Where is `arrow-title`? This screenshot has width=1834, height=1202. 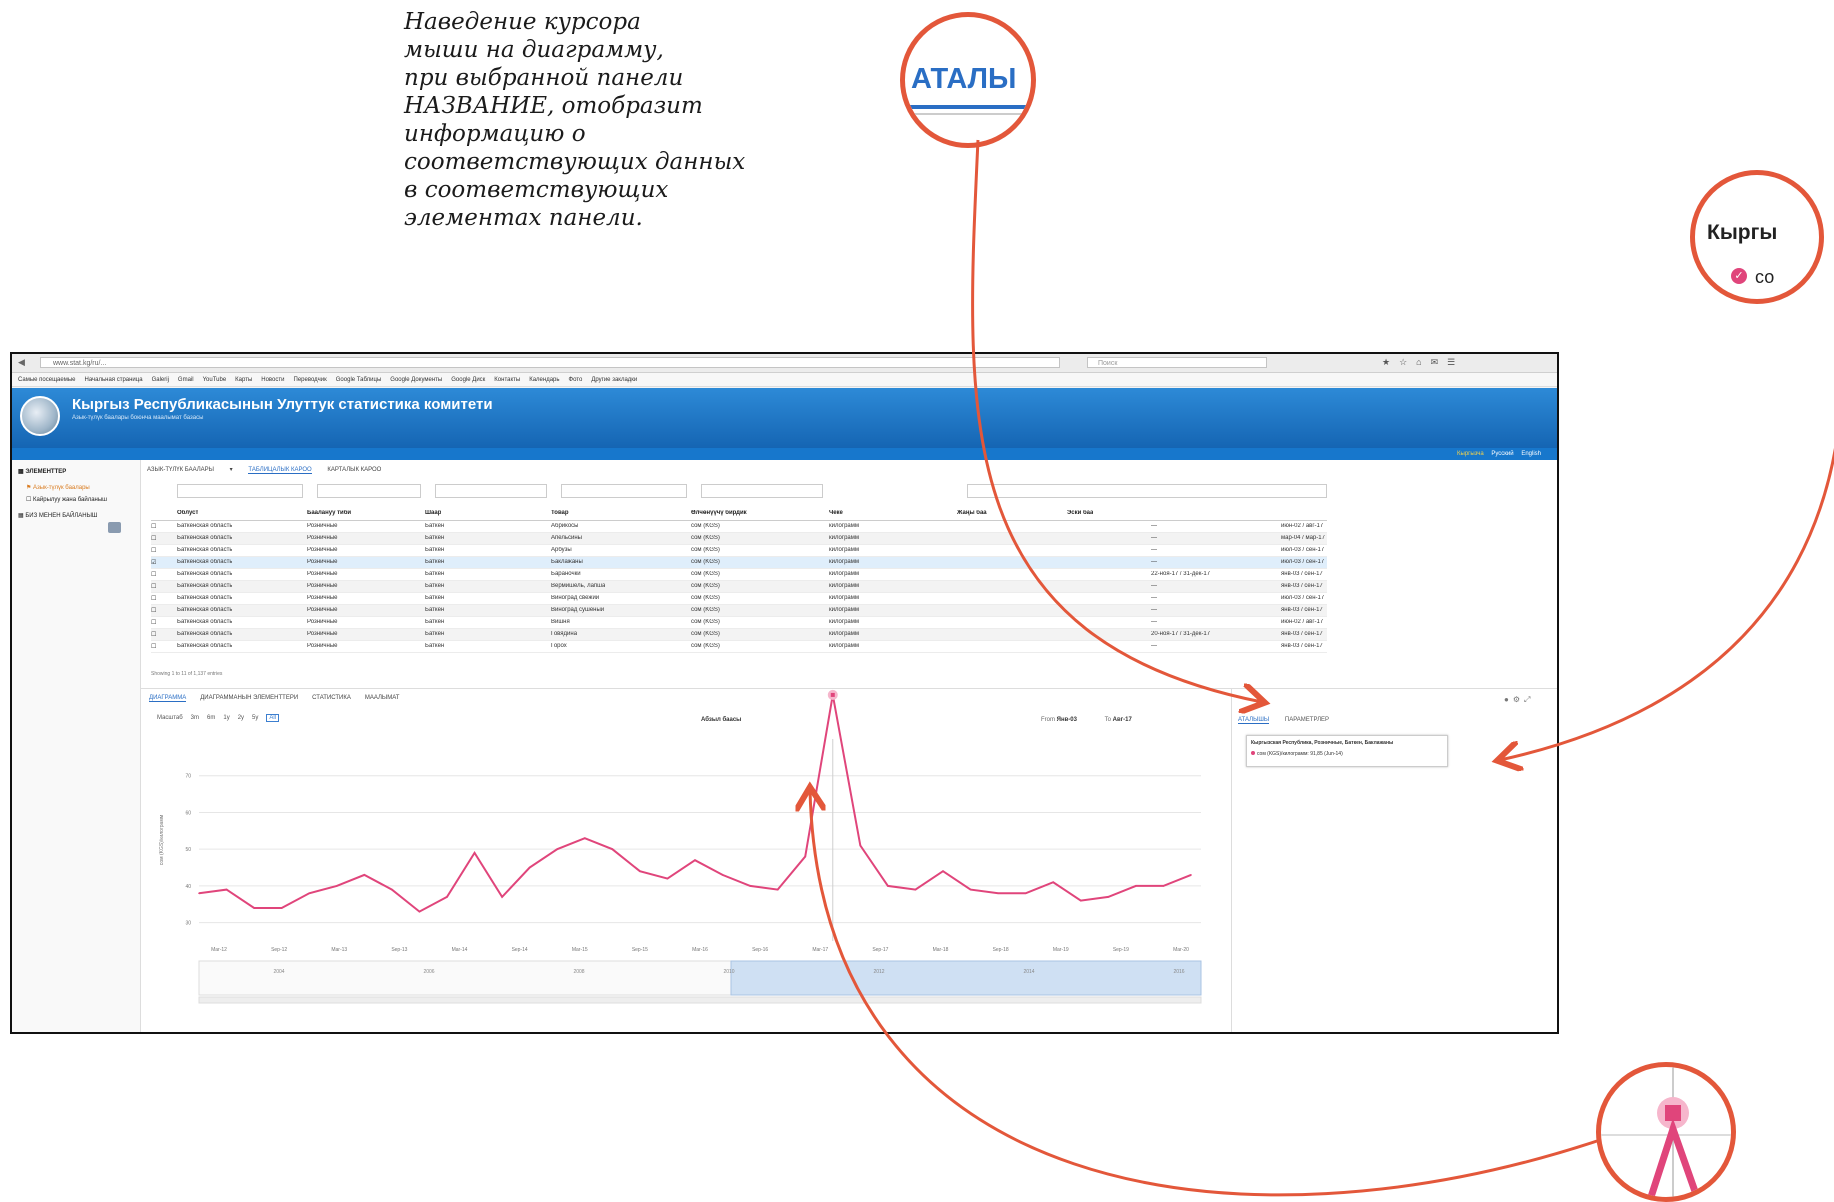 arrow-title is located at coordinates (1667, 603).